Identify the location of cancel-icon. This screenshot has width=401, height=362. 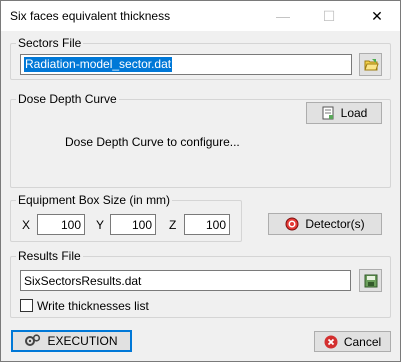
(331, 341).